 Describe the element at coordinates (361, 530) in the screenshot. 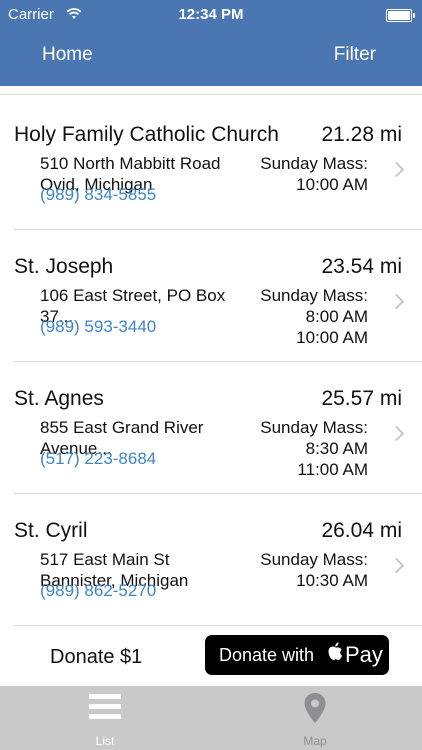

I see `church-distance: 26.04 mi` at that location.